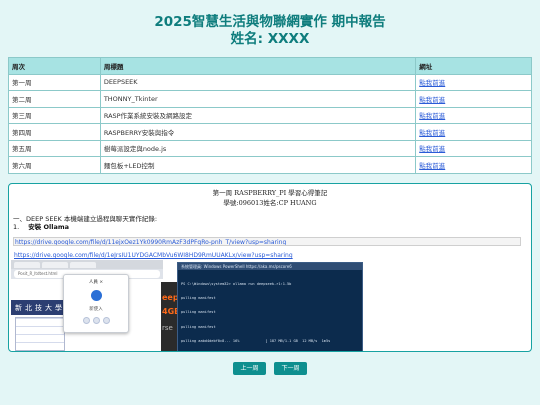 The width and height of the screenshot is (540, 405). I want to click on step-label: 安裝 Ollama, so click(48, 227).